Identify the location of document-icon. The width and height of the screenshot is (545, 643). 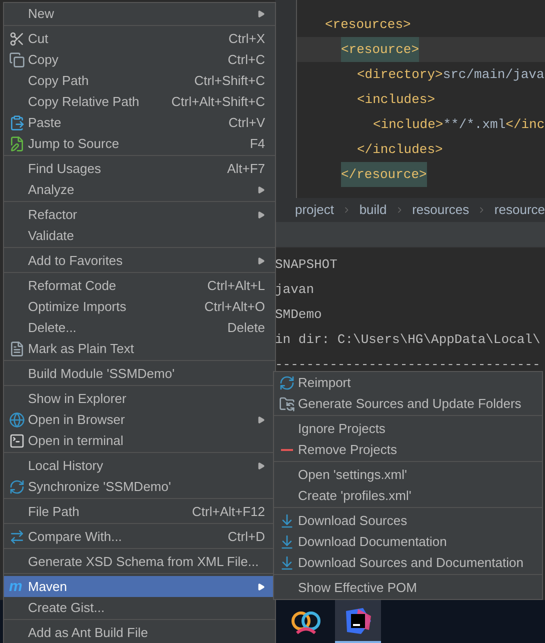
(17, 348).